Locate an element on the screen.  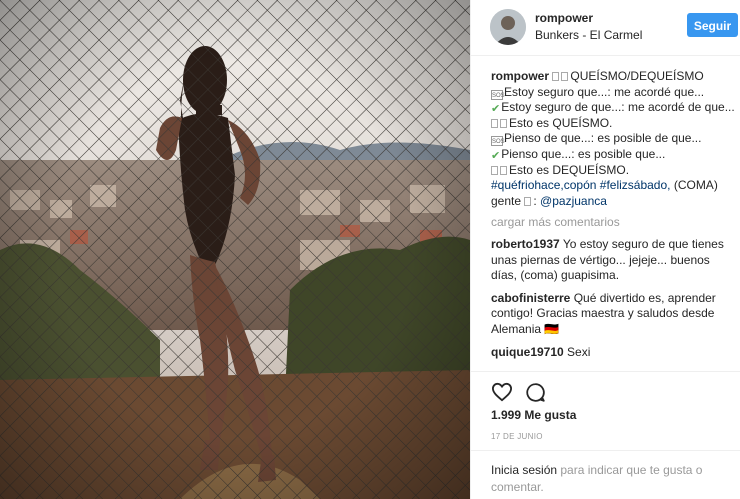
avatar is located at coordinates (508, 27).